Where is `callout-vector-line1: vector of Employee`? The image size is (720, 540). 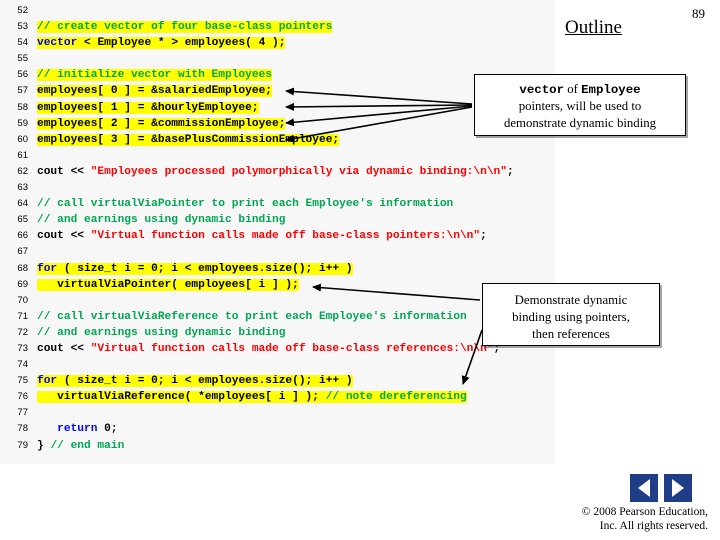 callout-vector-line1: vector of Employee is located at coordinates (580, 89).